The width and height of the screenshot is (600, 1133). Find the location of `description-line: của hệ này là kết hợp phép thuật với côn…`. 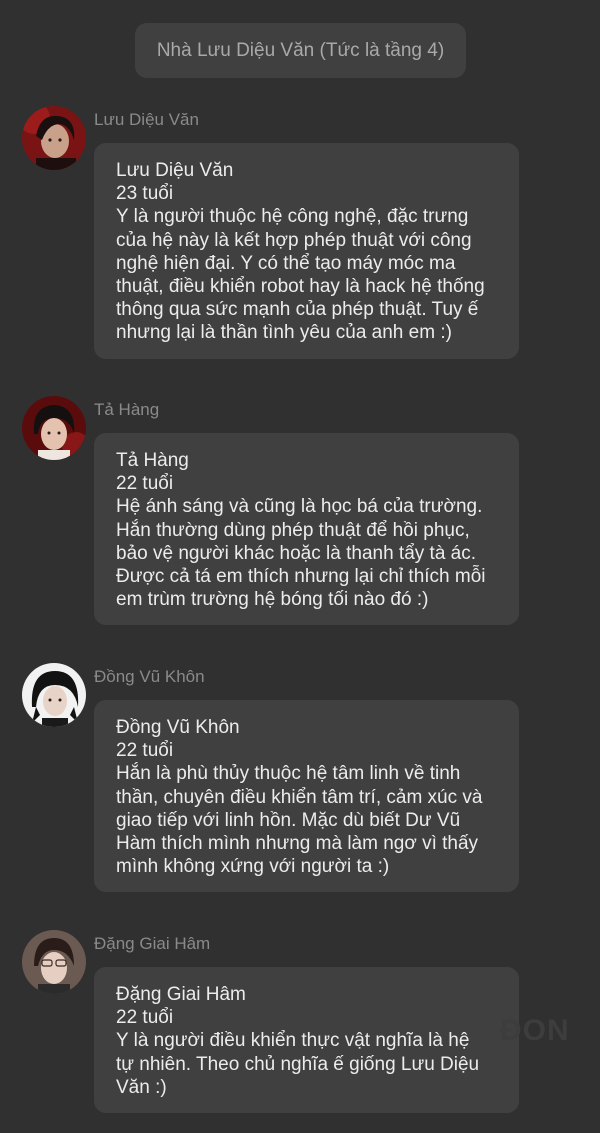

description-line: của hệ này là kết hợp phép thuật với côn… is located at coordinates (294, 240).